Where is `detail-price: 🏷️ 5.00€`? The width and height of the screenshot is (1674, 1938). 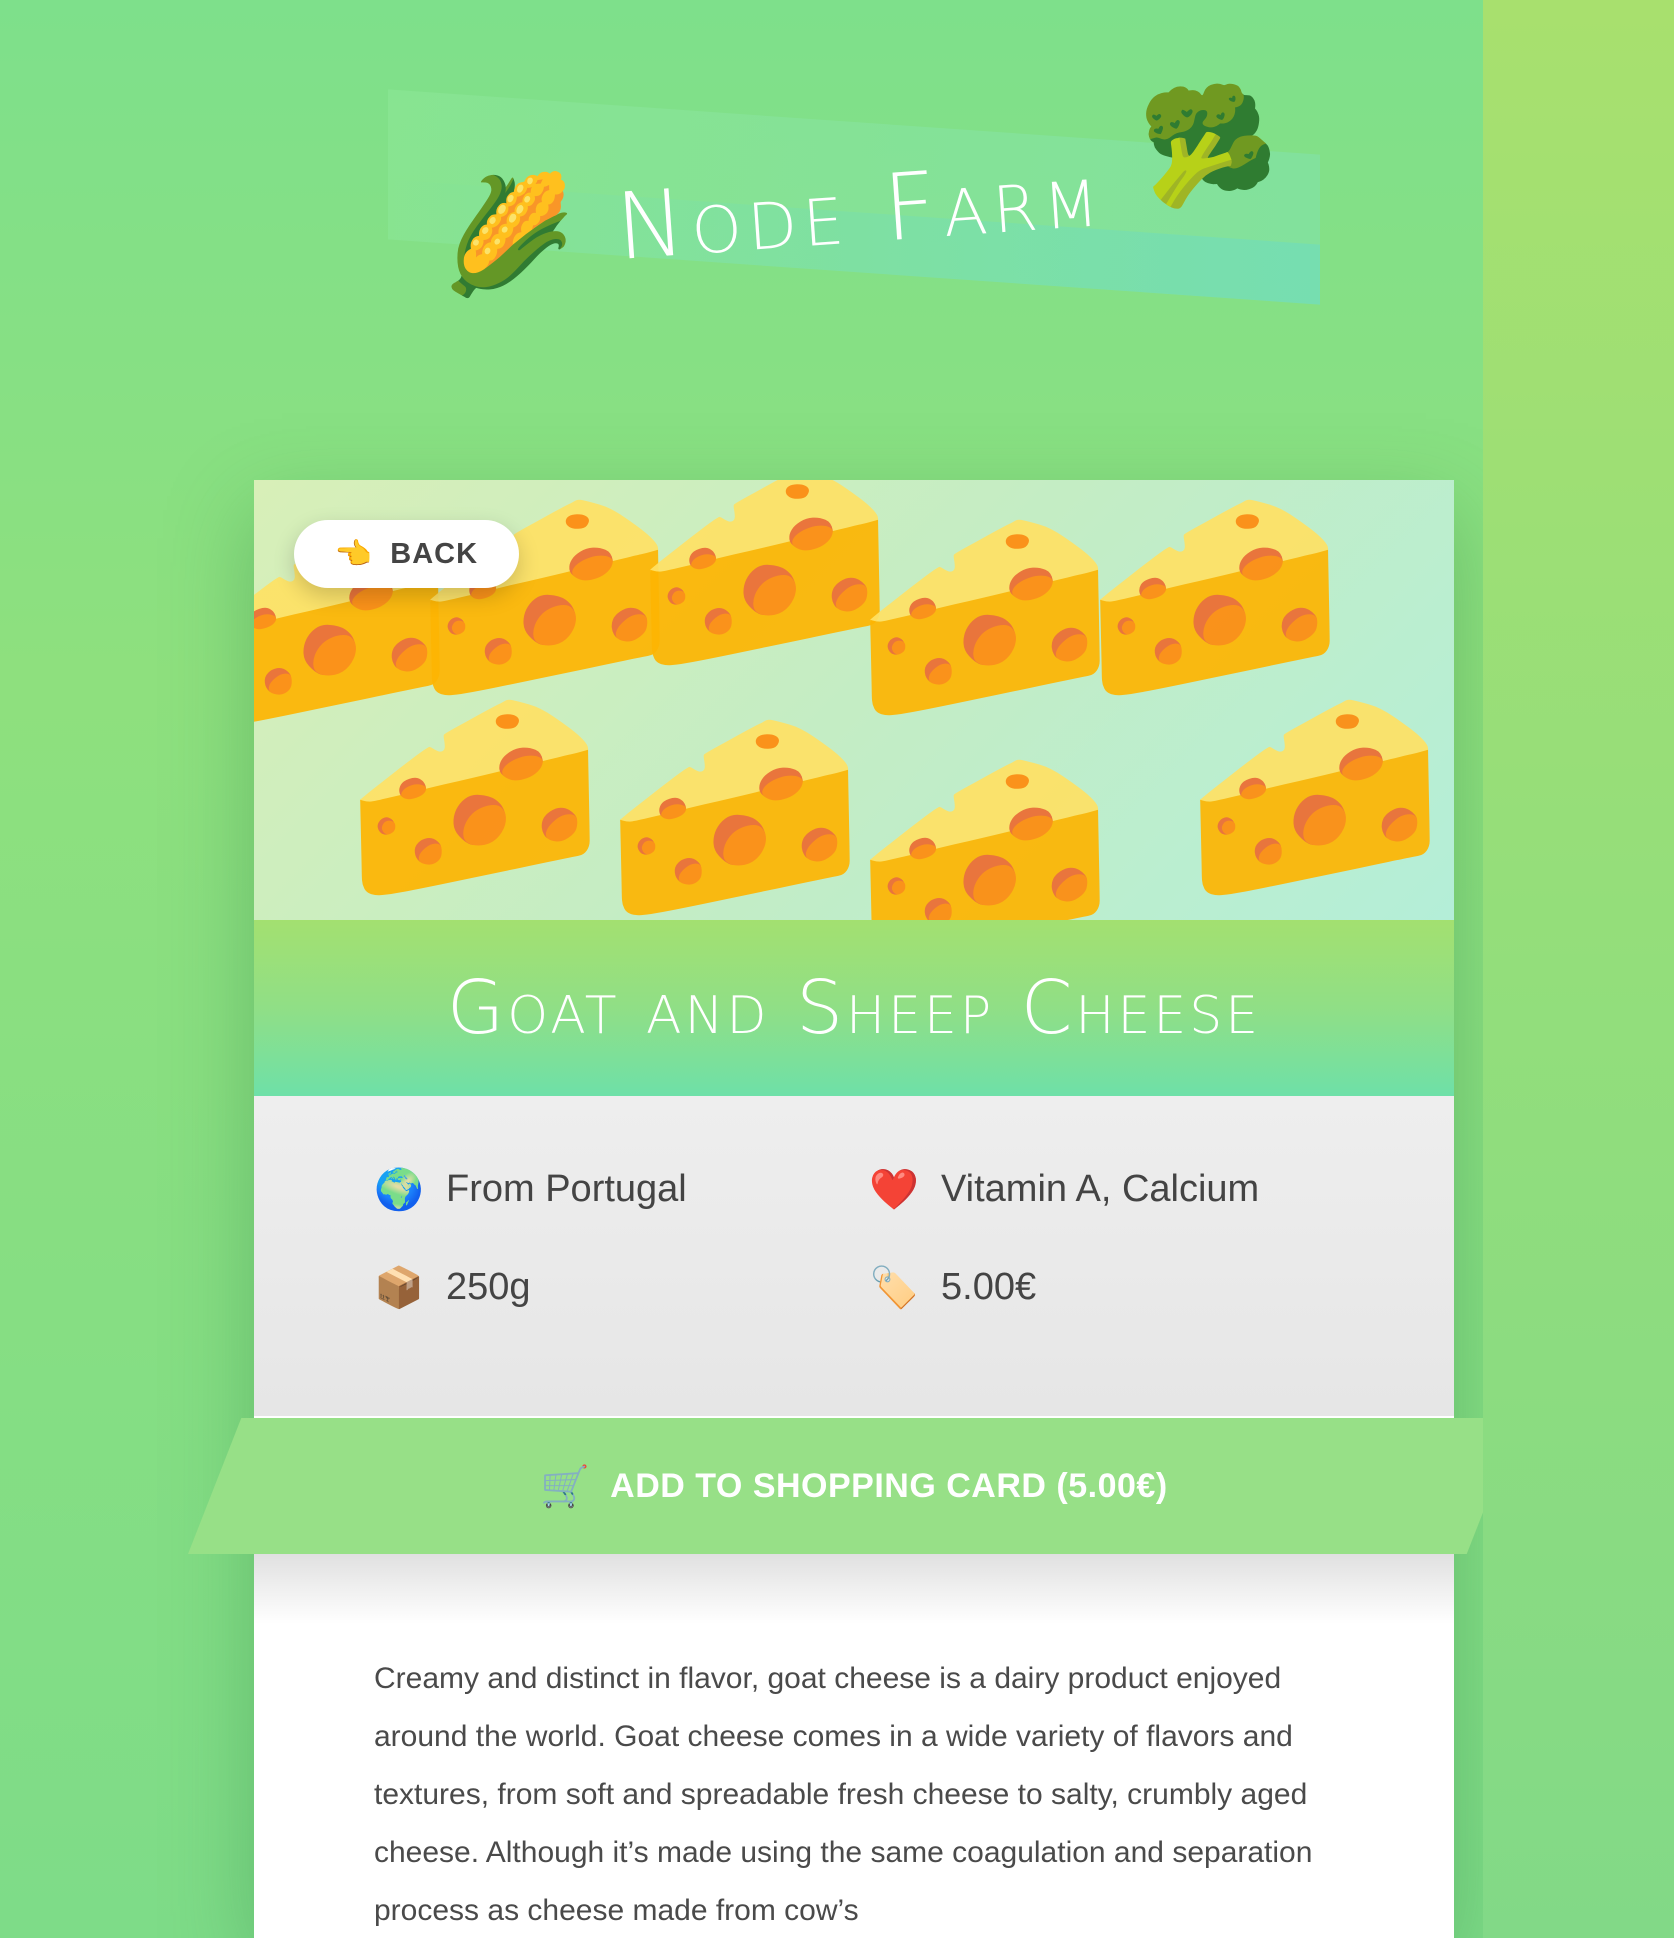 detail-price: 🏷️ 5.00€ is located at coordinates (952, 1287).